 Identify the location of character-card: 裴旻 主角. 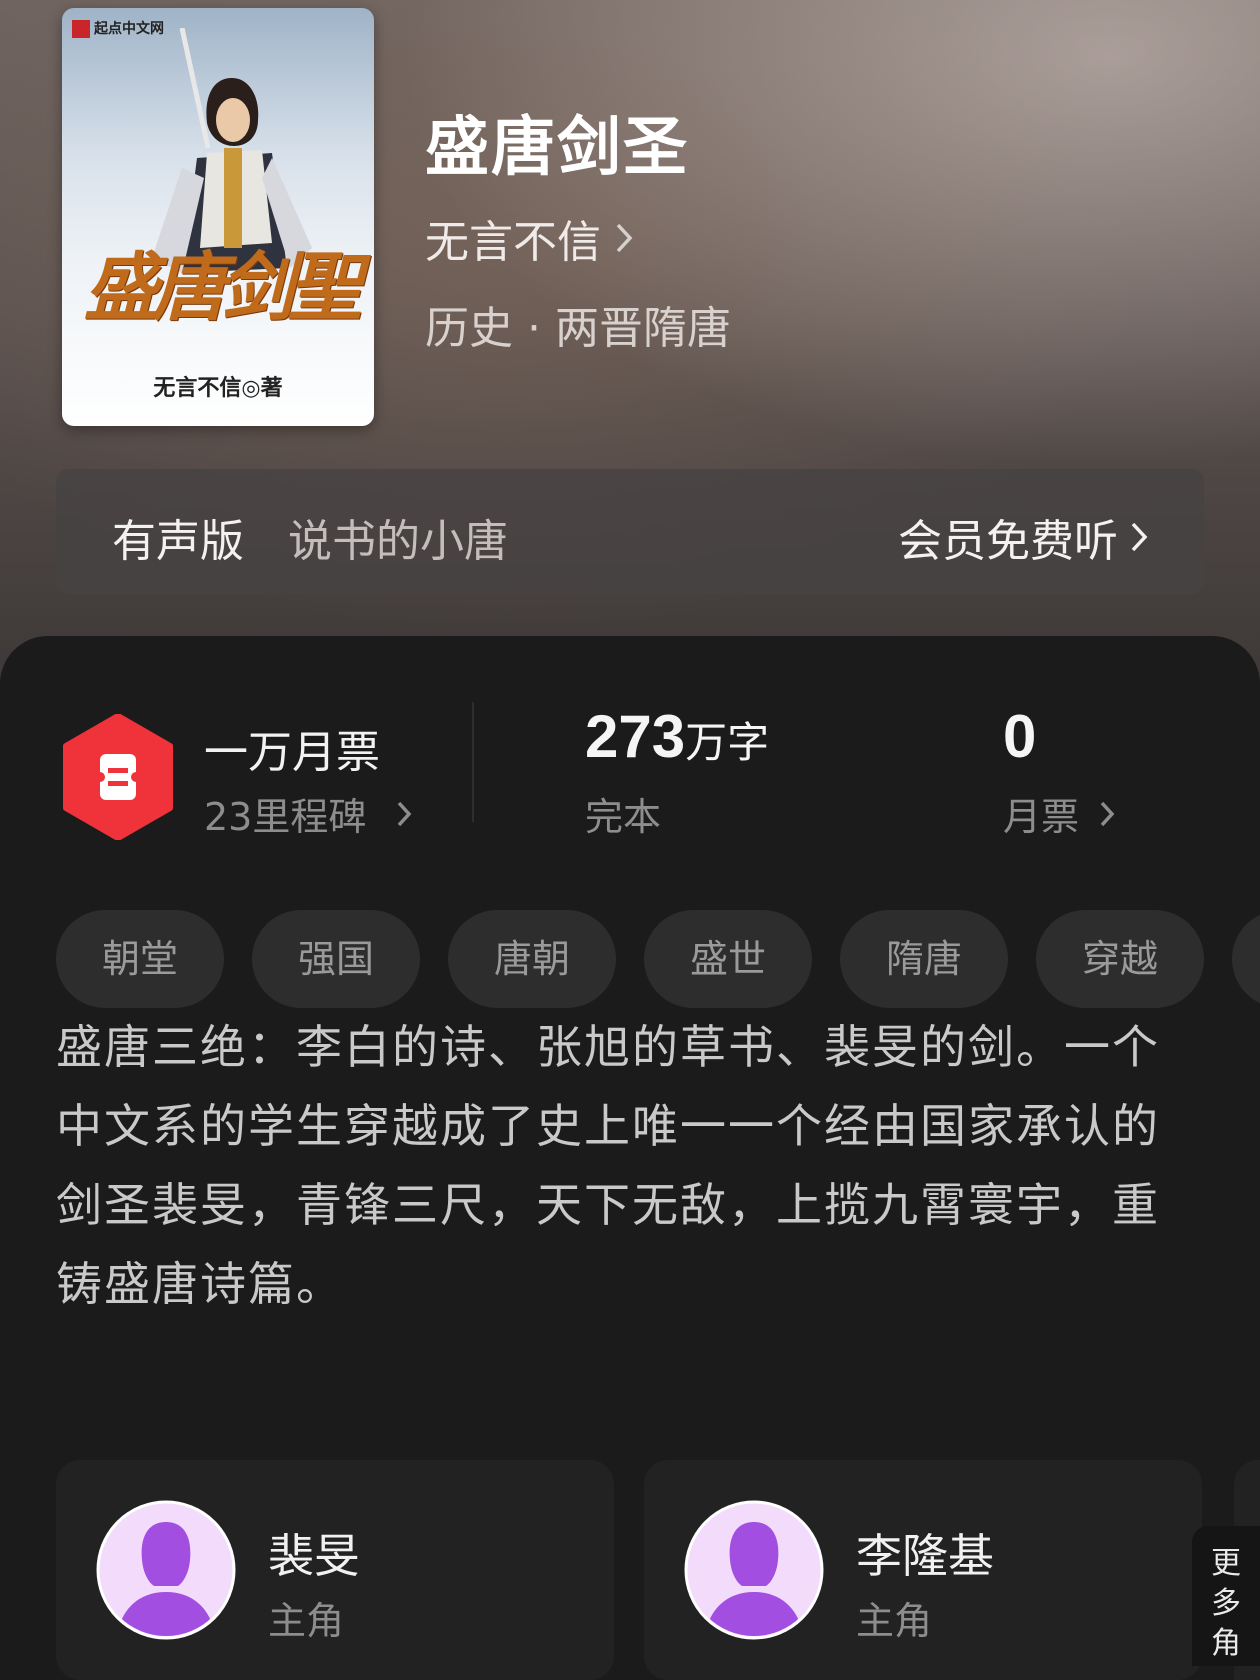
(335, 1570).